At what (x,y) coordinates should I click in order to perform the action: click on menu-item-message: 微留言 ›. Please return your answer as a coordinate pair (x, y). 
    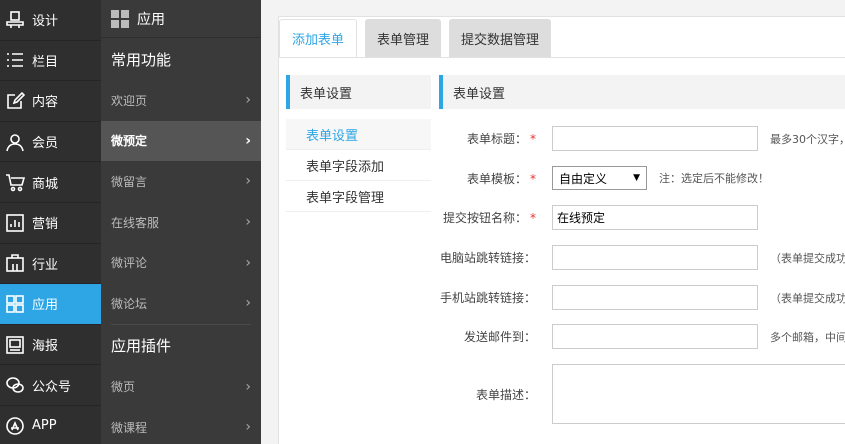
    Looking at the image, I should click on (181, 181).